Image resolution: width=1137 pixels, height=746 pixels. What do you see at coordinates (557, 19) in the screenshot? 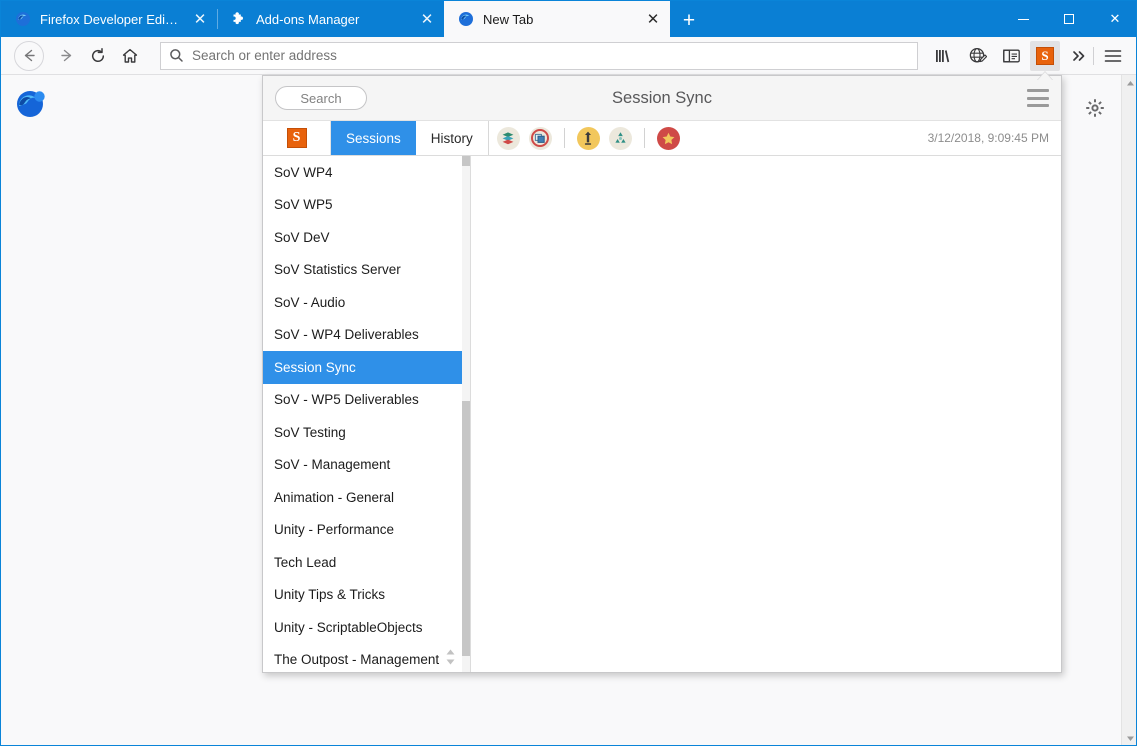
I see `tab-new-tab: New Tab ✕` at bounding box center [557, 19].